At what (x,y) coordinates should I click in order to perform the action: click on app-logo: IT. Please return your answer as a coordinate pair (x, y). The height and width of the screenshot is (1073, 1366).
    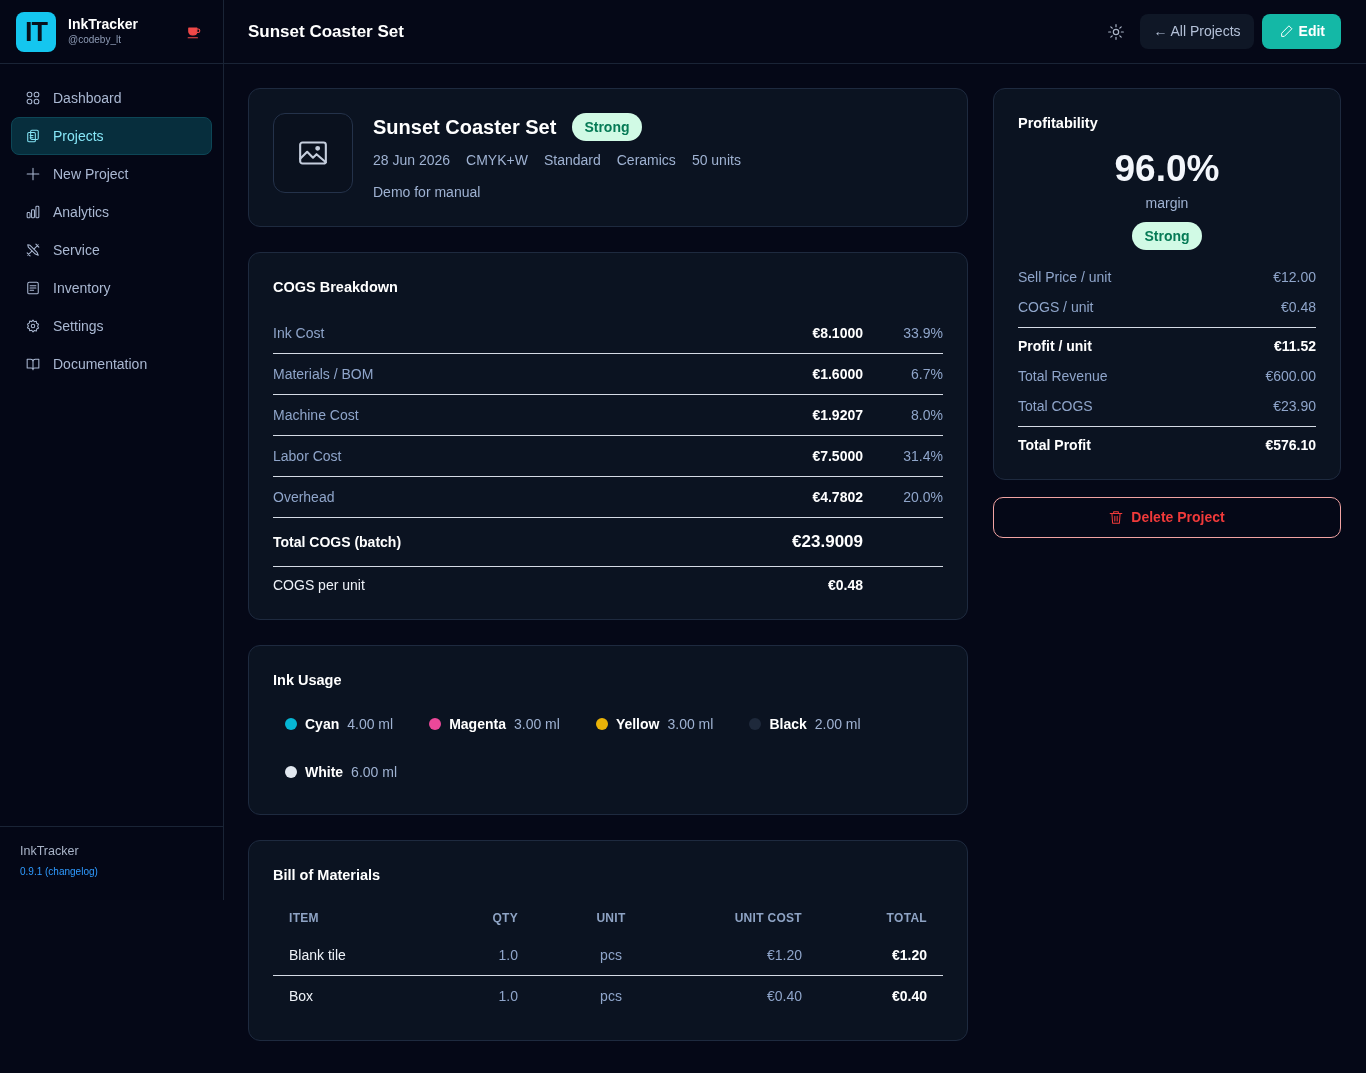
    Looking at the image, I should click on (36, 31).